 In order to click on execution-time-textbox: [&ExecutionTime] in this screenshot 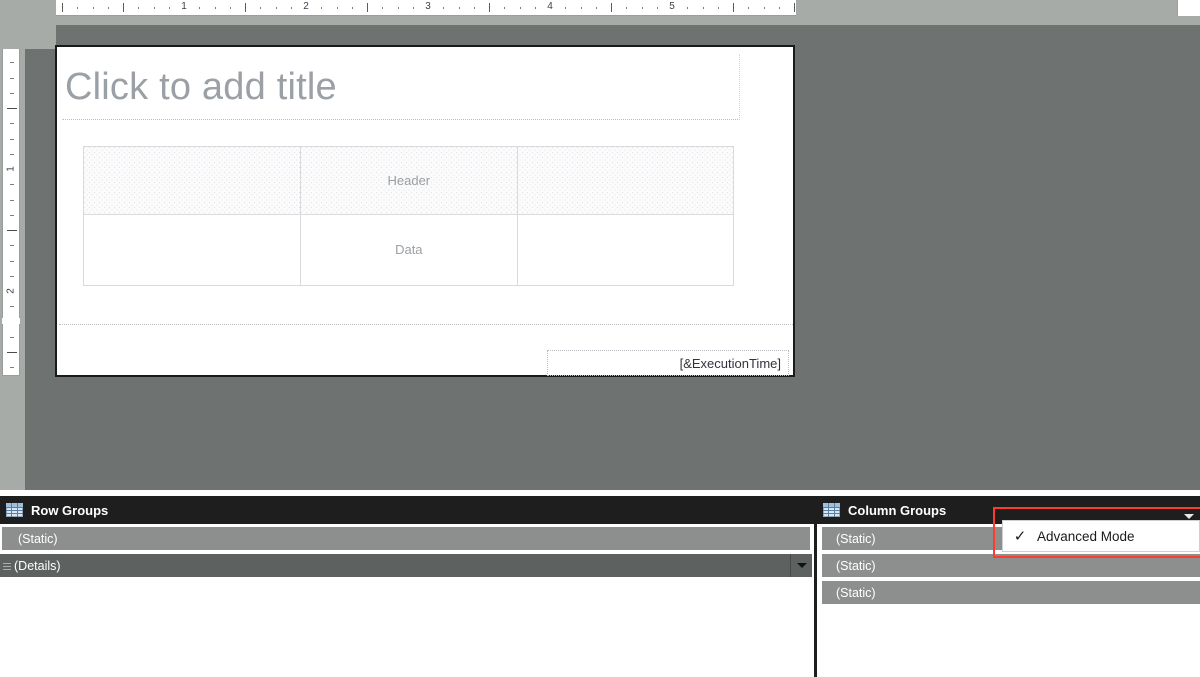, I will do `click(668, 363)`.